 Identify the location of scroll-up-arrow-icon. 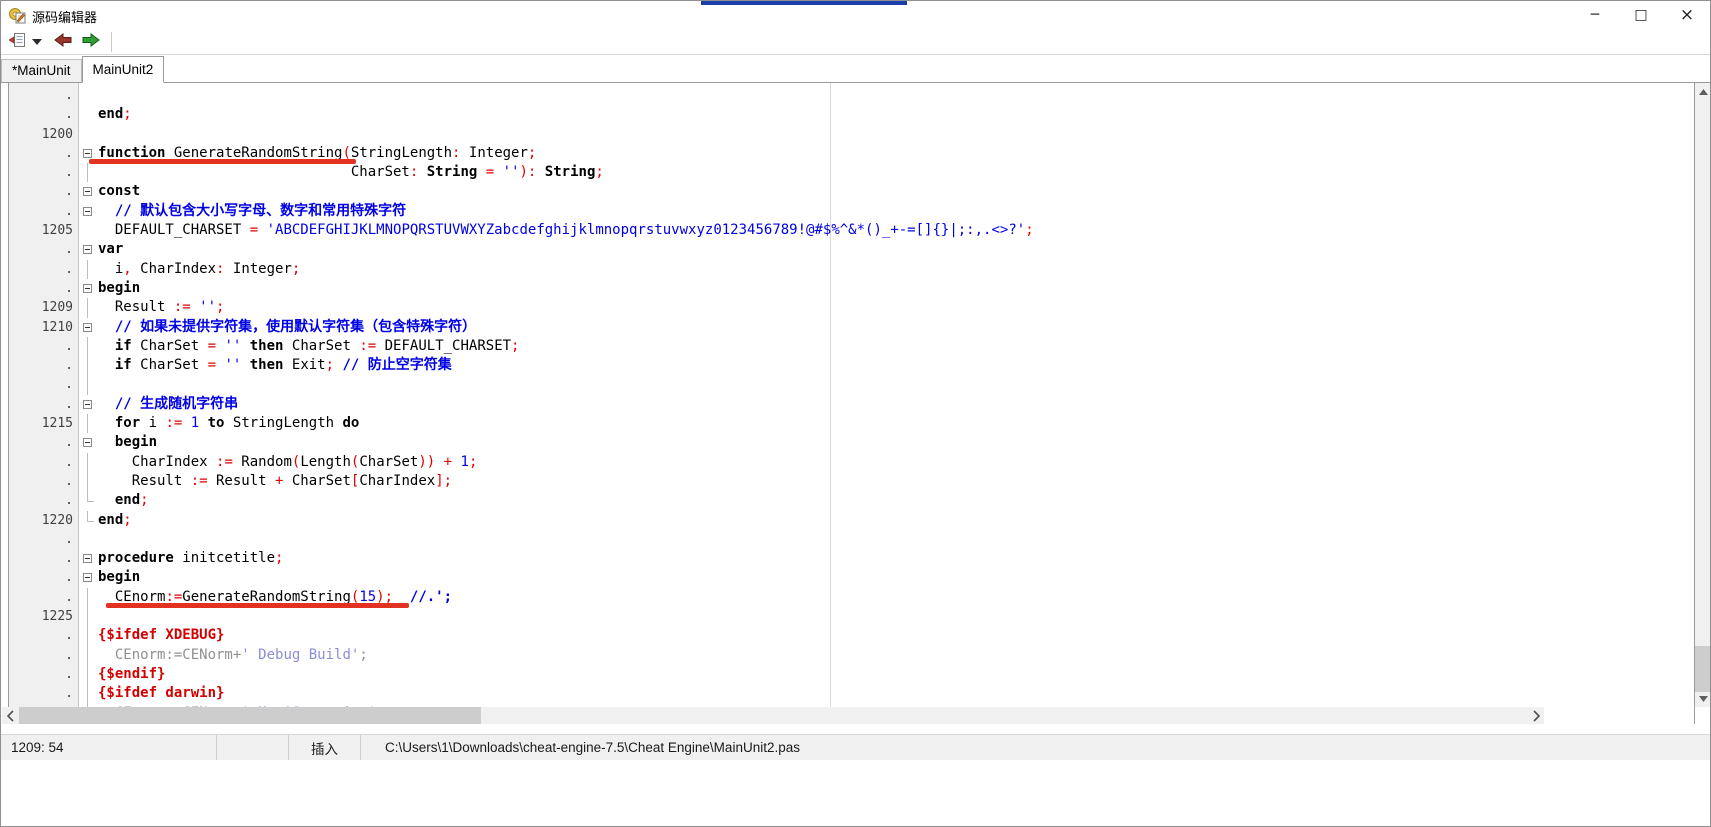
(1702, 91).